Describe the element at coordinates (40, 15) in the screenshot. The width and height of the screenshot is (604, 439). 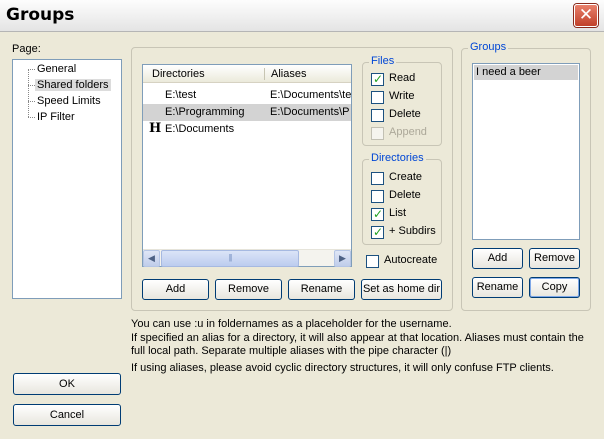
I see `window-title: Groups` at that location.